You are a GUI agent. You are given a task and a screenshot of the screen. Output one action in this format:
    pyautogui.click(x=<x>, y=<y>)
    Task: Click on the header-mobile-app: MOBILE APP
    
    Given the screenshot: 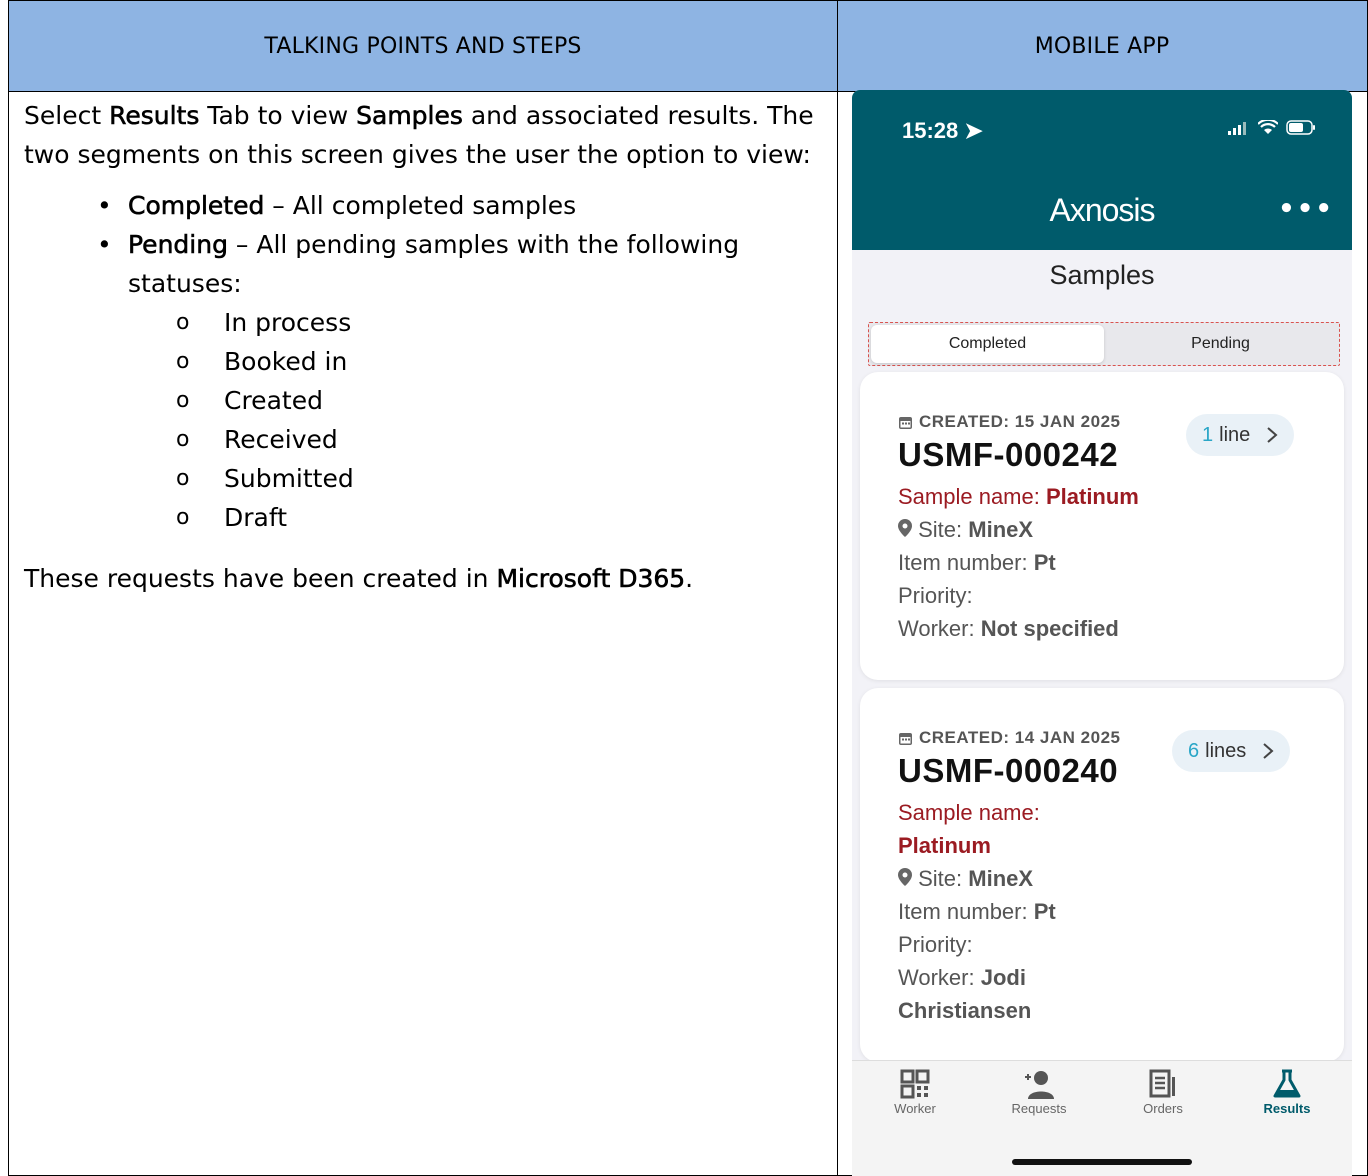 What is the action you would take?
    pyautogui.click(x=1102, y=46)
    